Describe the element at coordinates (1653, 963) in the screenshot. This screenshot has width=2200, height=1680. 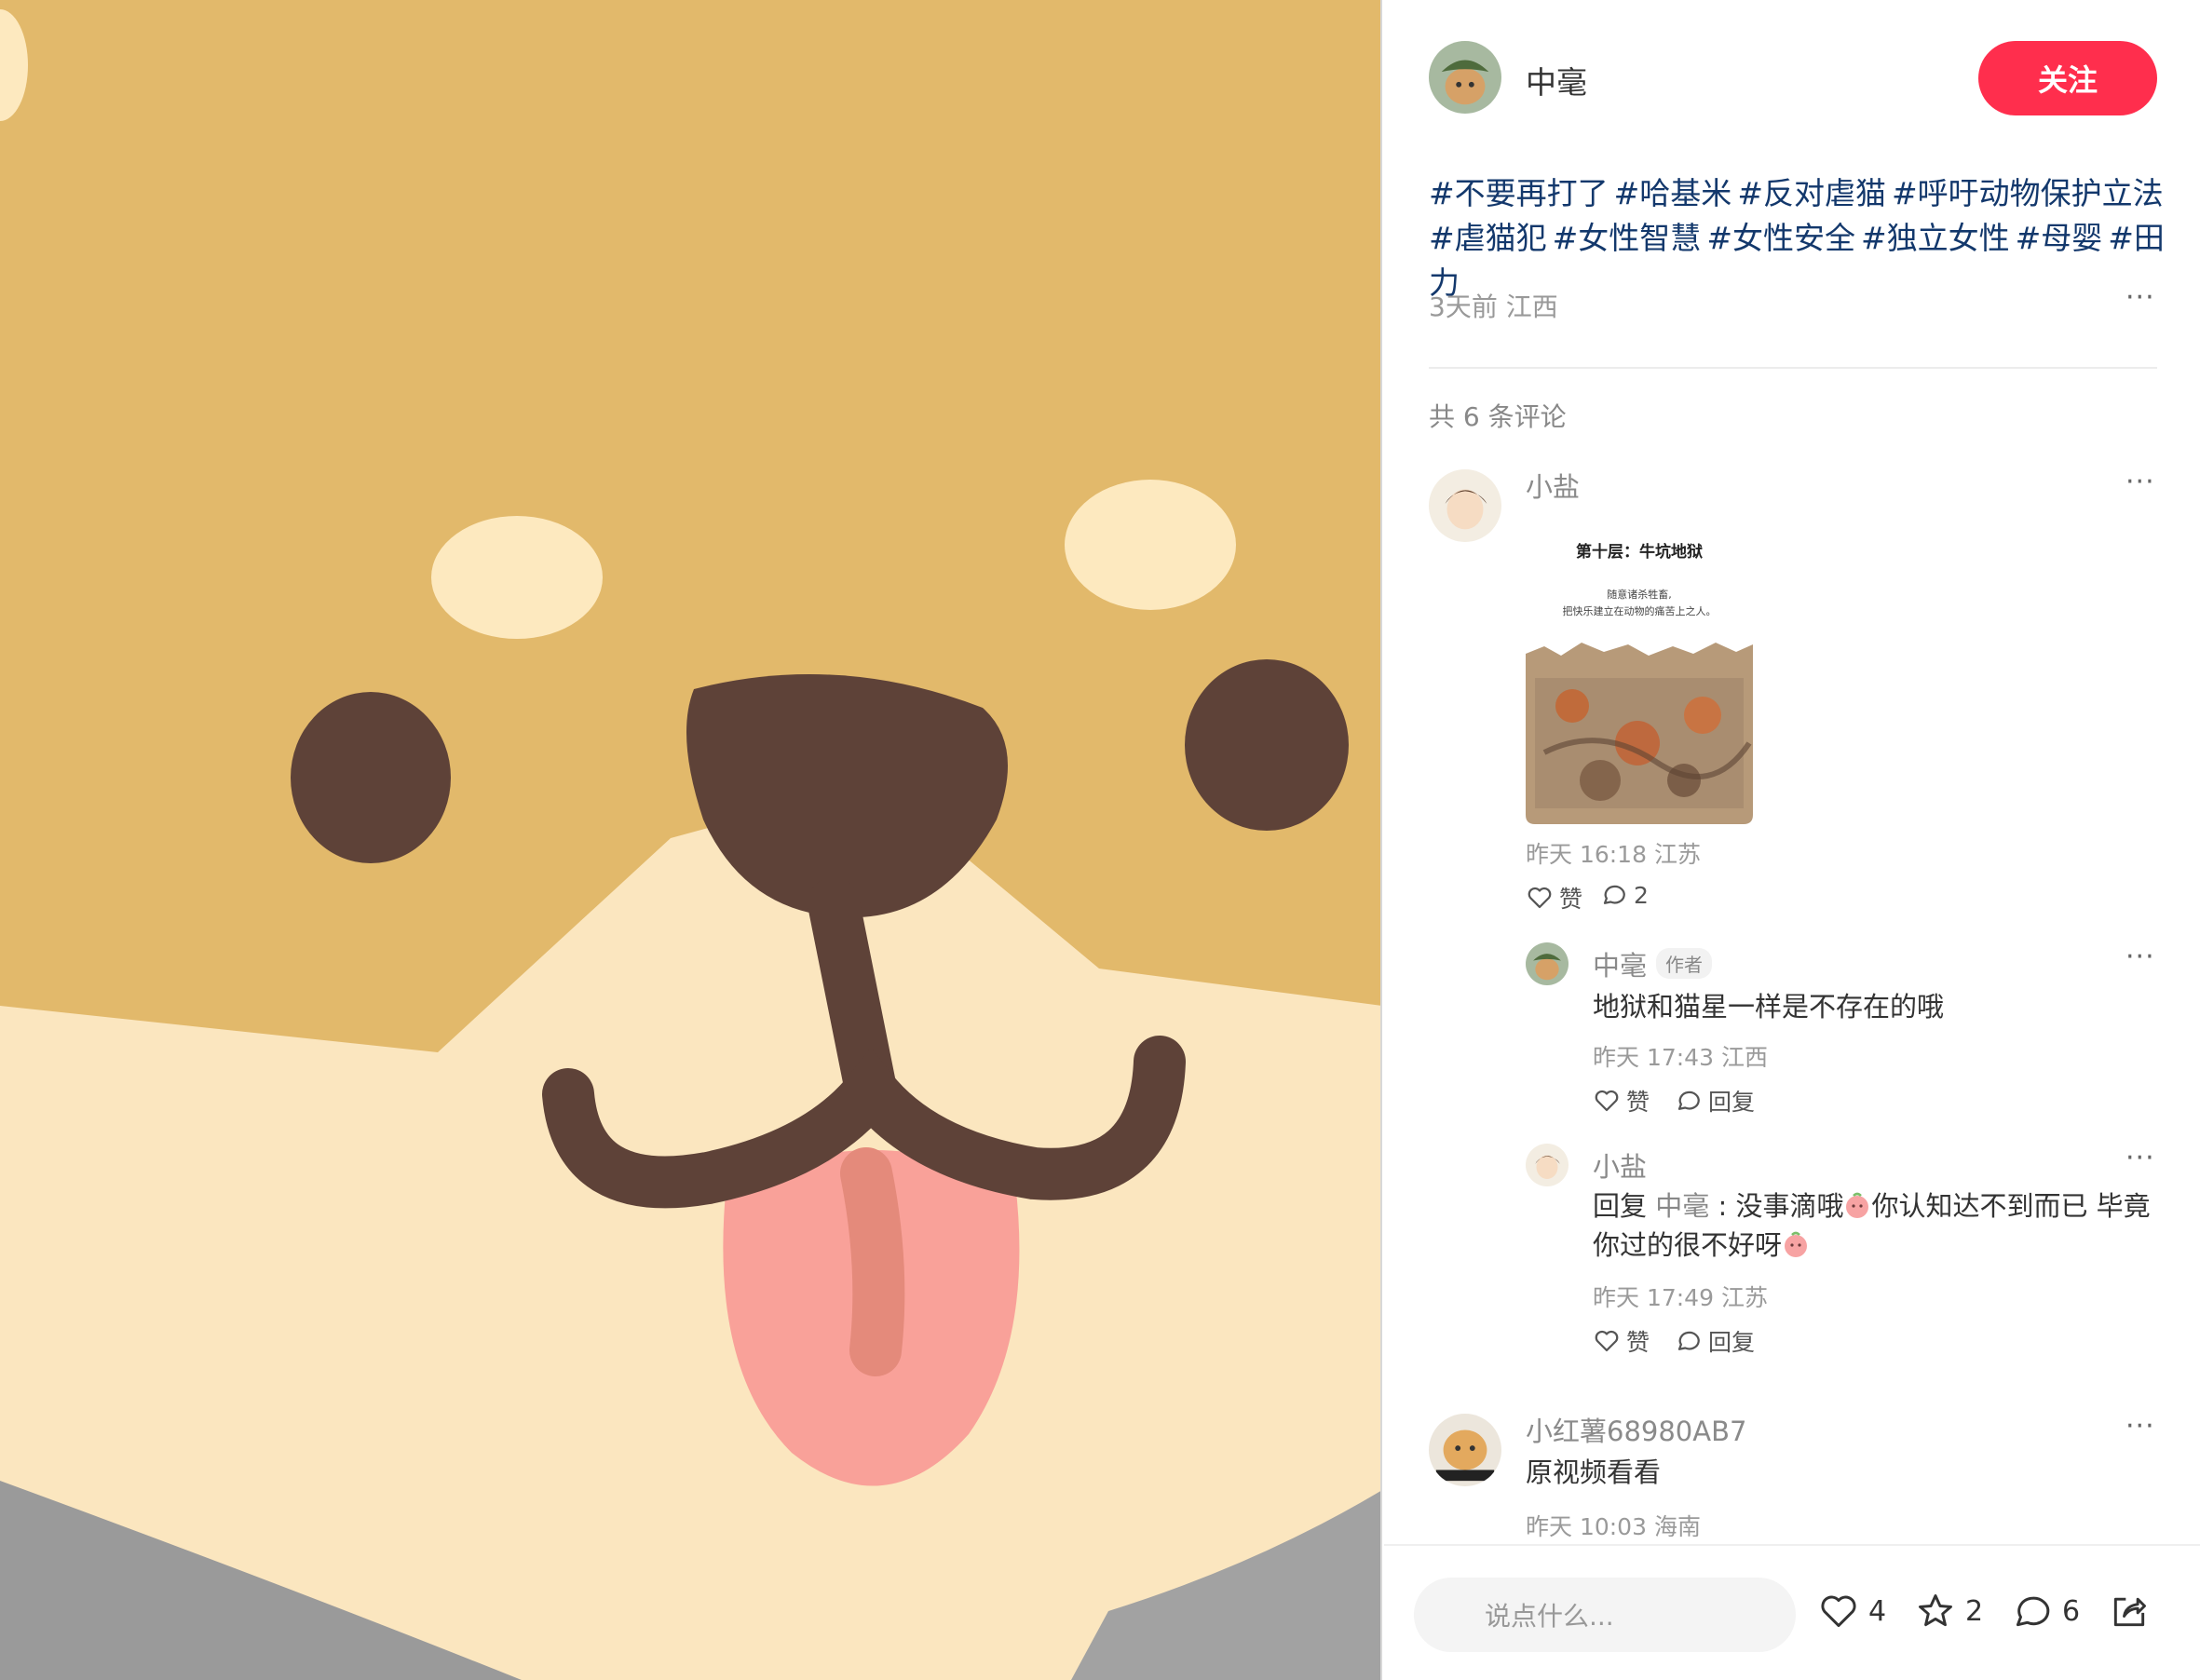
I see `reply-author-name: 中毫 作者` at that location.